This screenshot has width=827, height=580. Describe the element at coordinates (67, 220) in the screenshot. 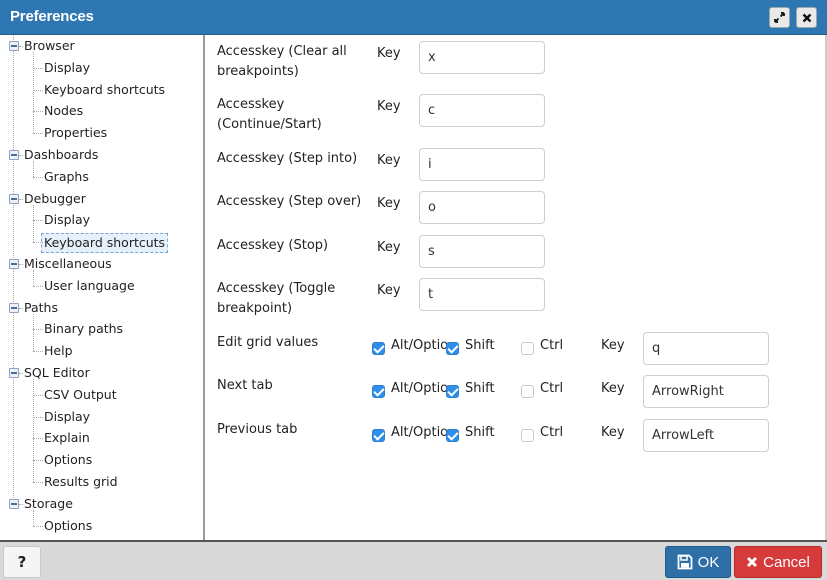

I see `tree-item-debugger-display: Display` at that location.